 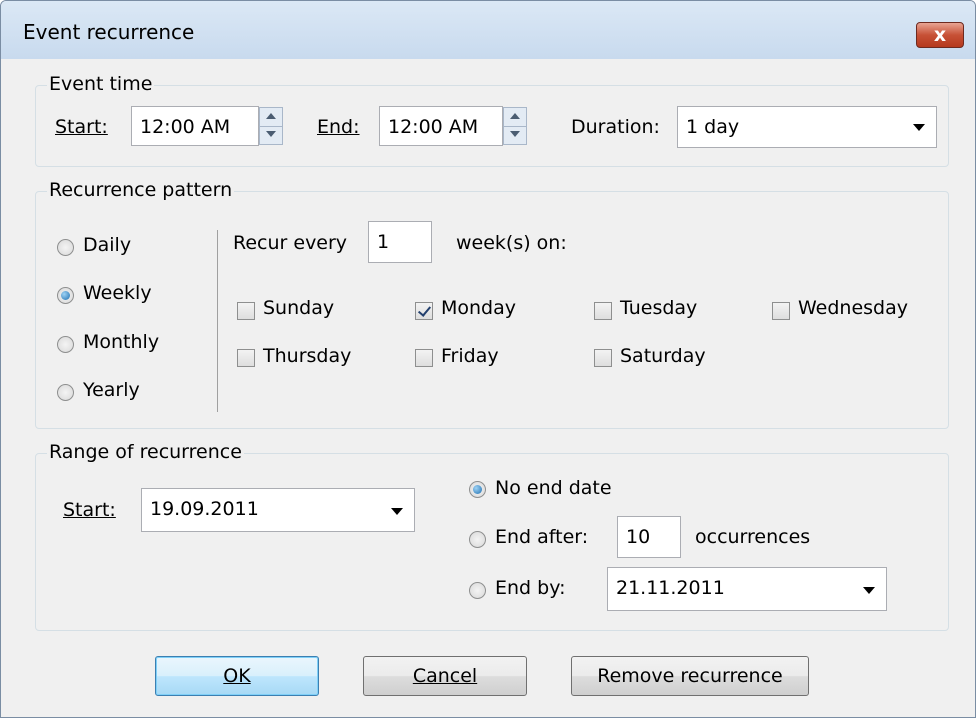 I want to click on tuesday-checkbox, so click(x=603, y=311).